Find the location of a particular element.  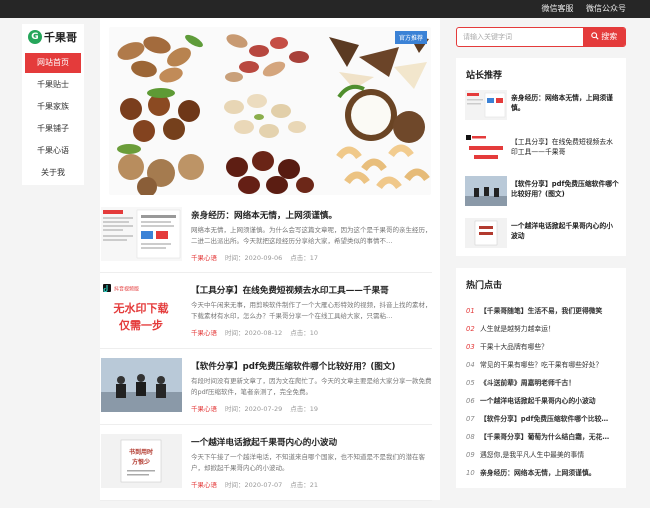

recommend-item-title: 【工具分享】在线免费短视频去水印工具——千果哥 is located at coordinates (565, 147).